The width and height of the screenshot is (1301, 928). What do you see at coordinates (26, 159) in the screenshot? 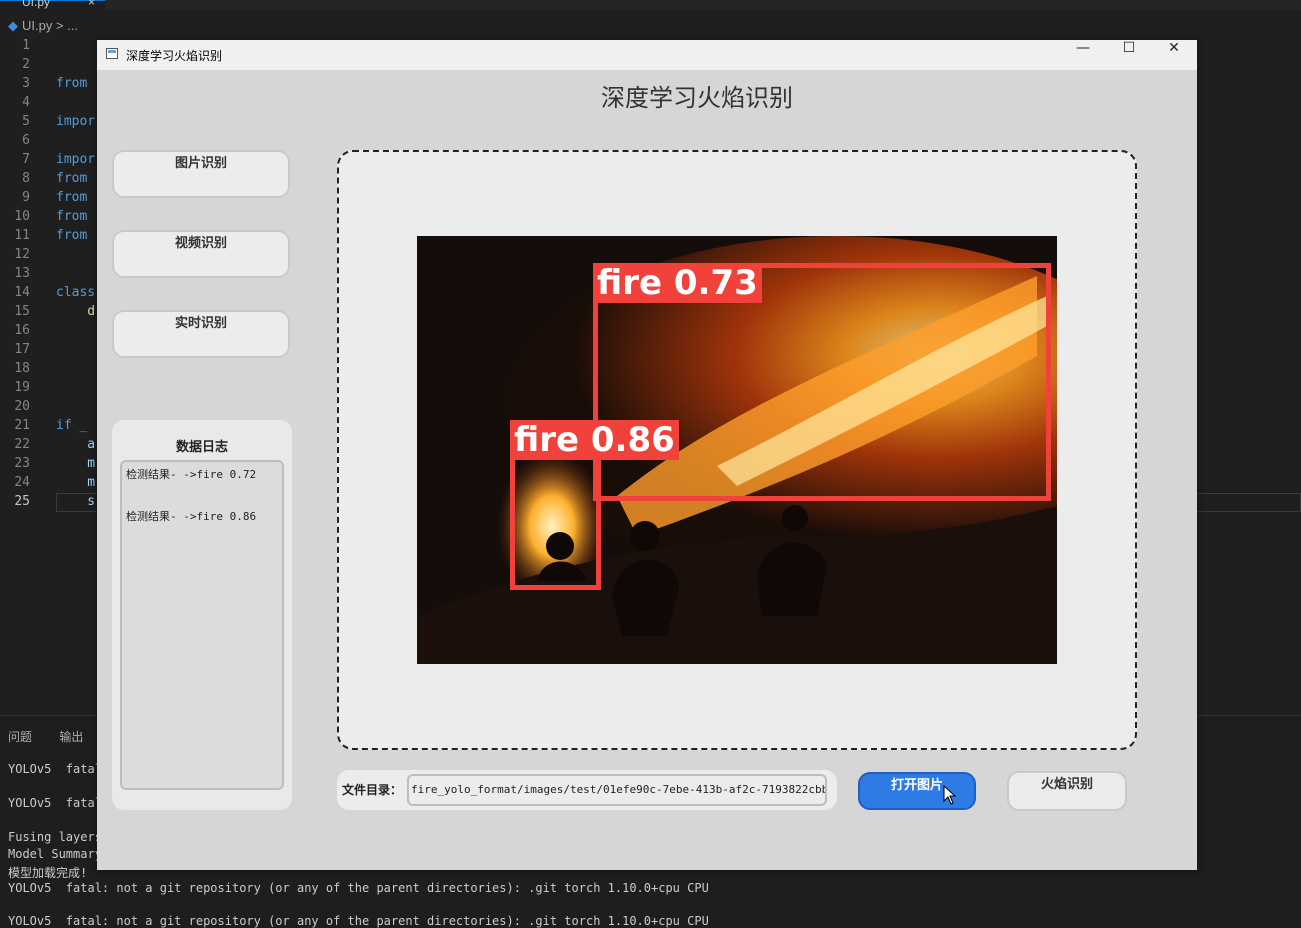
I see `line-number: 7` at bounding box center [26, 159].